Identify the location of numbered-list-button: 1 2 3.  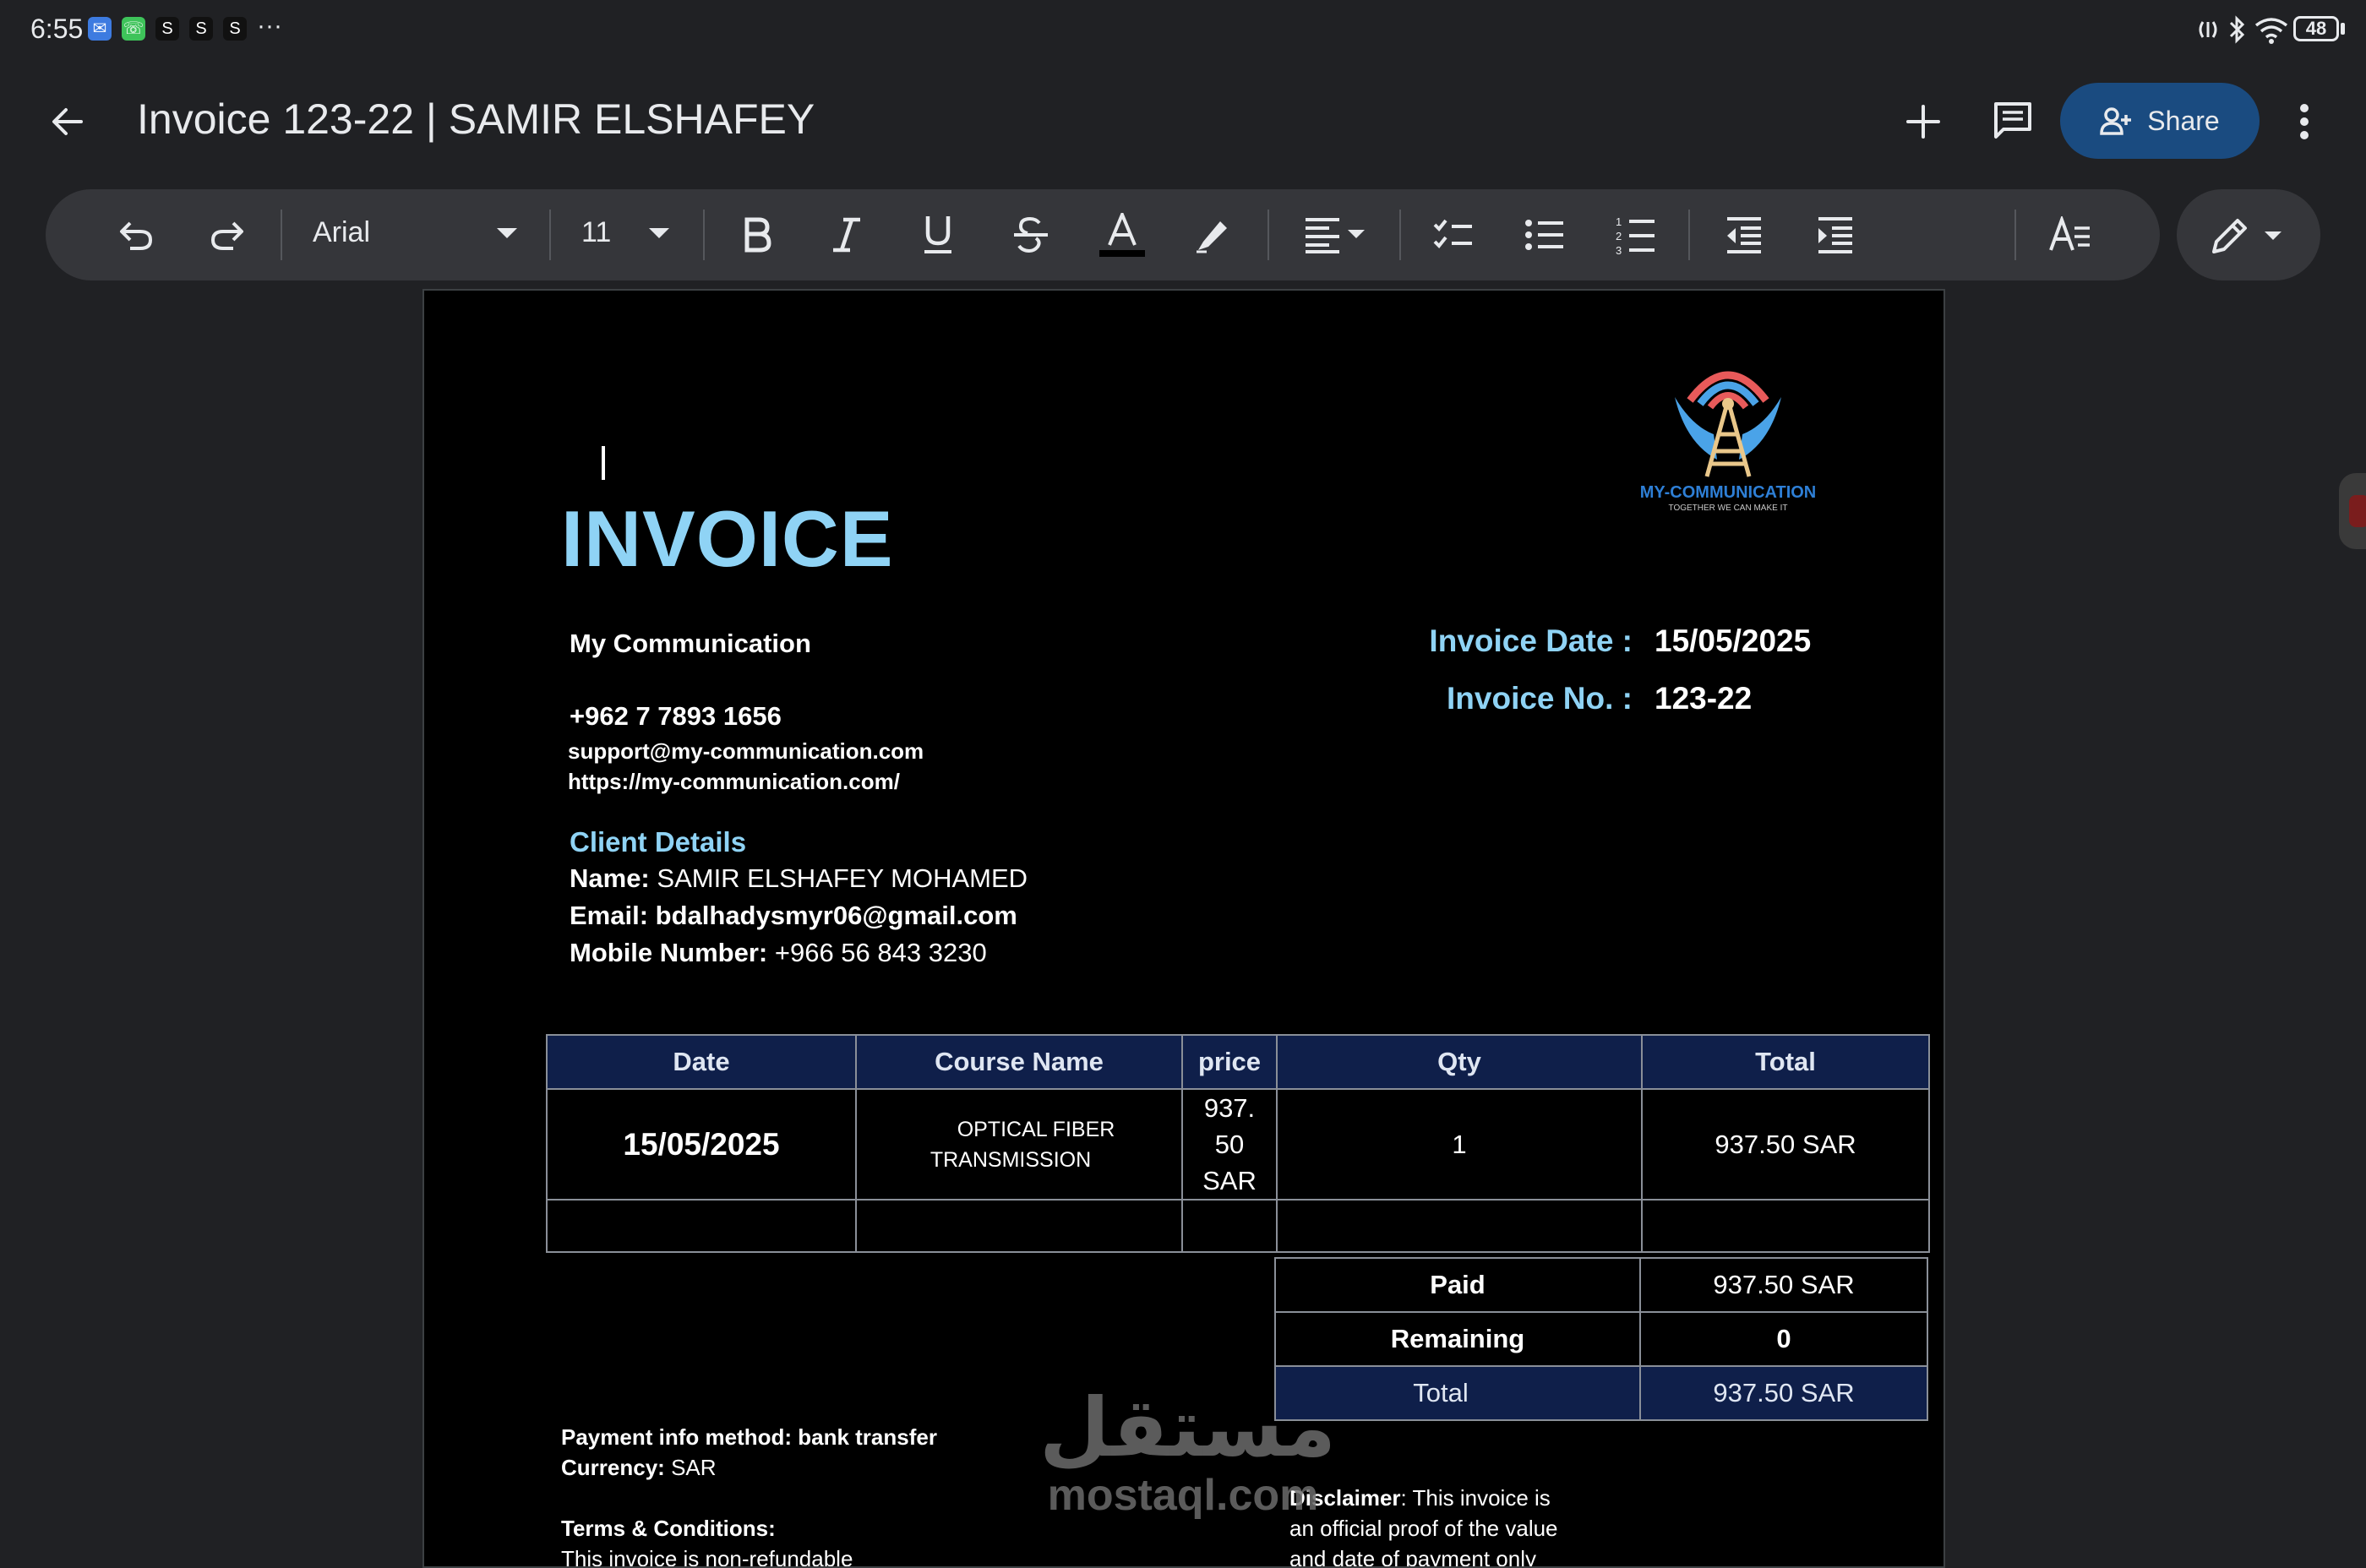
(1636, 235).